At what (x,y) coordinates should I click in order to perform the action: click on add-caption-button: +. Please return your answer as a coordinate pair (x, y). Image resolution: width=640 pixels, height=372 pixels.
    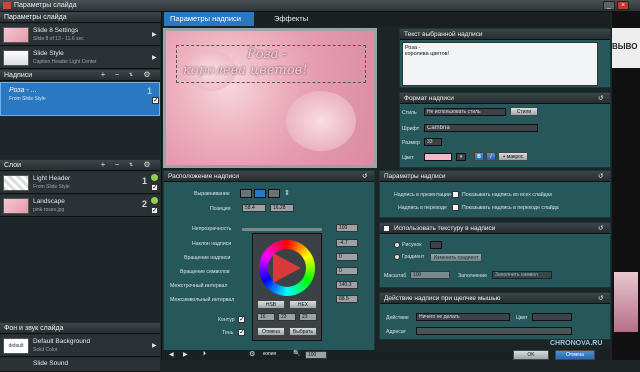
    Looking at the image, I should click on (103, 75).